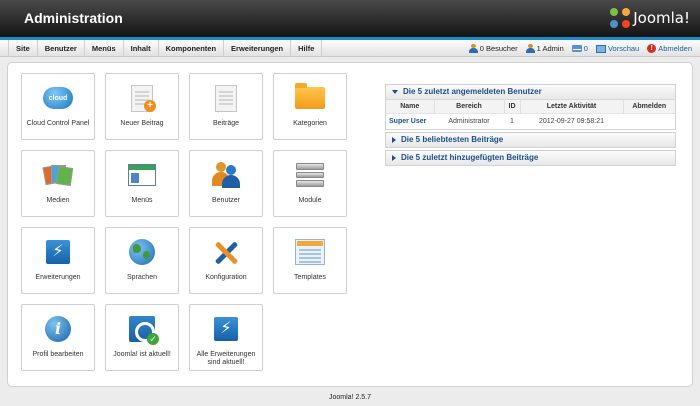  What do you see at coordinates (58, 200) in the screenshot?
I see `tile-label: Medien` at bounding box center [58, 200].